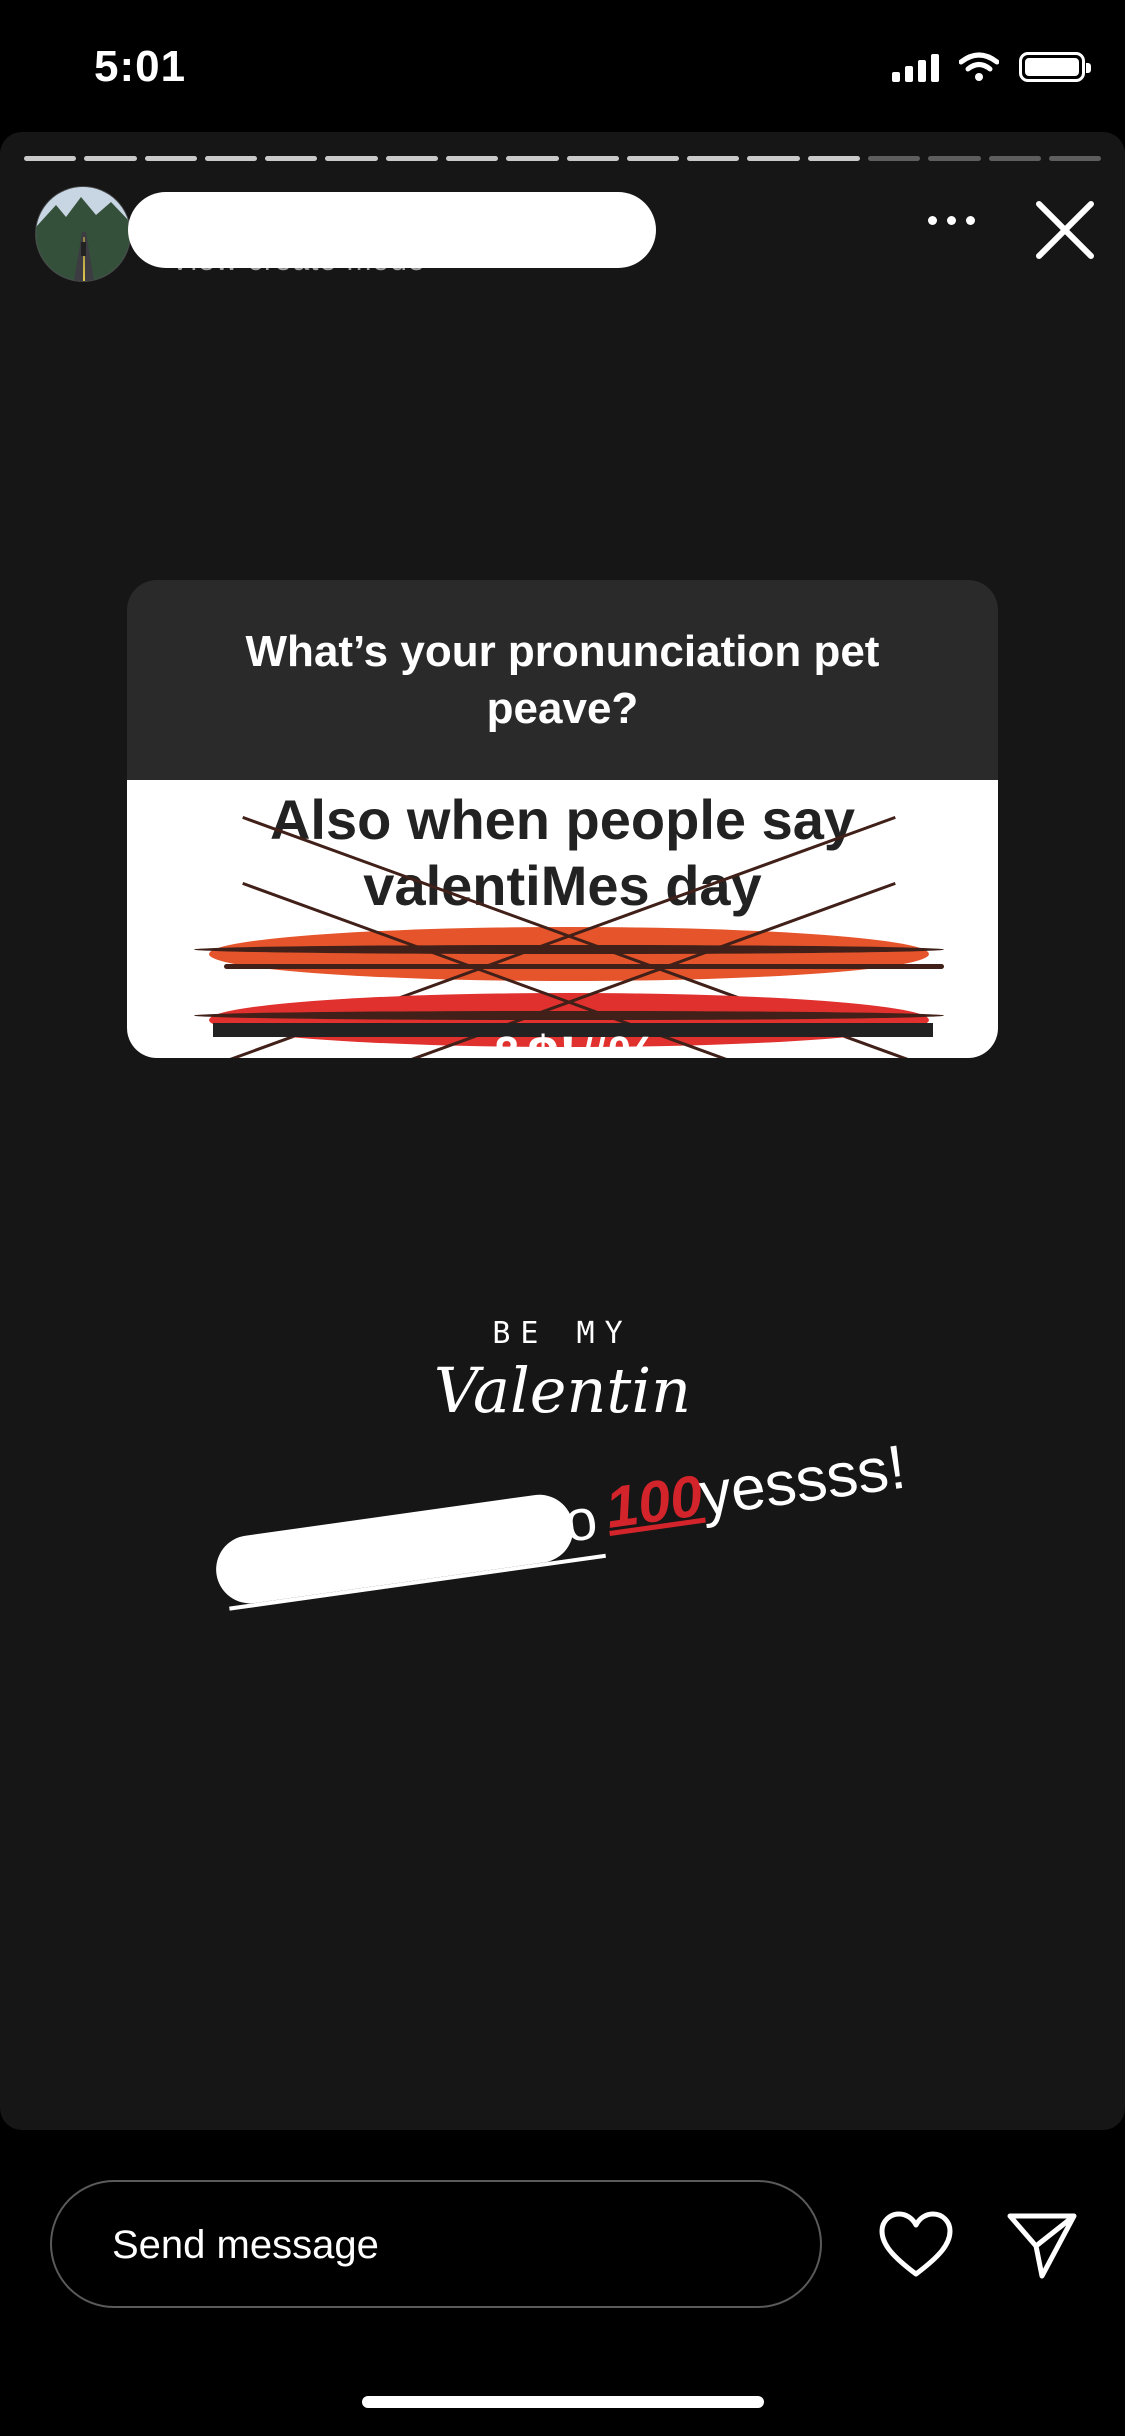 The height and width of the screenshot is (2436, 1125). What do you see at coordinates (394, 1549) in the screenshot?
I see `caption-redaction` at bounding box center [394, 1549].